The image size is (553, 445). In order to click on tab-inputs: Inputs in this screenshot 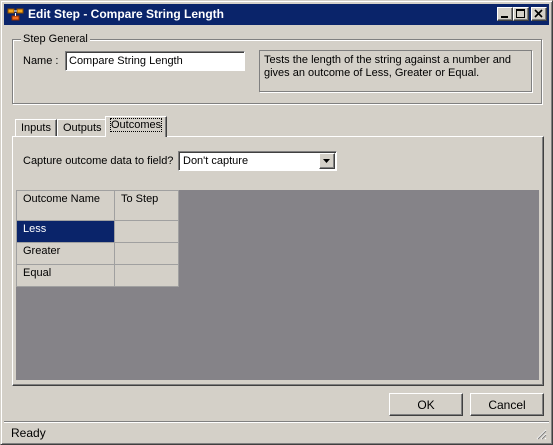, I will do `click(36, 128)`.